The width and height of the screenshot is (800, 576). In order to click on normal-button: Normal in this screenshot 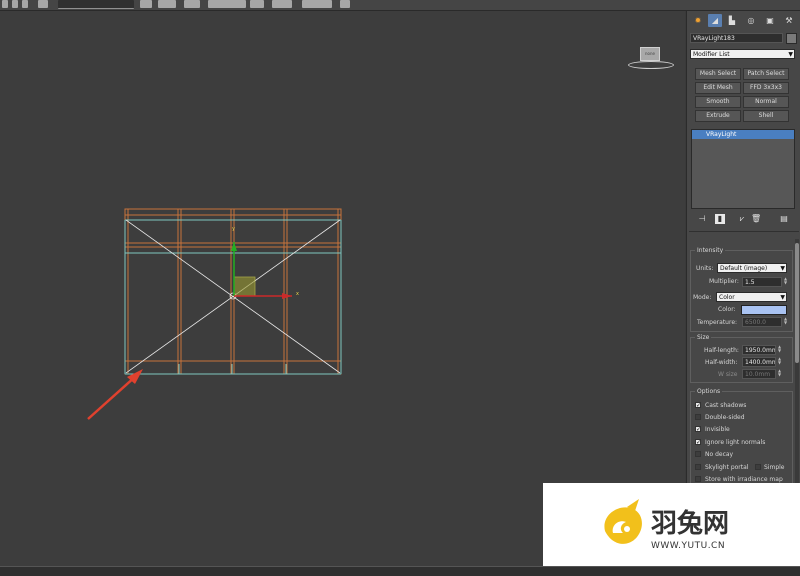, I will do `click(766, 102)`.